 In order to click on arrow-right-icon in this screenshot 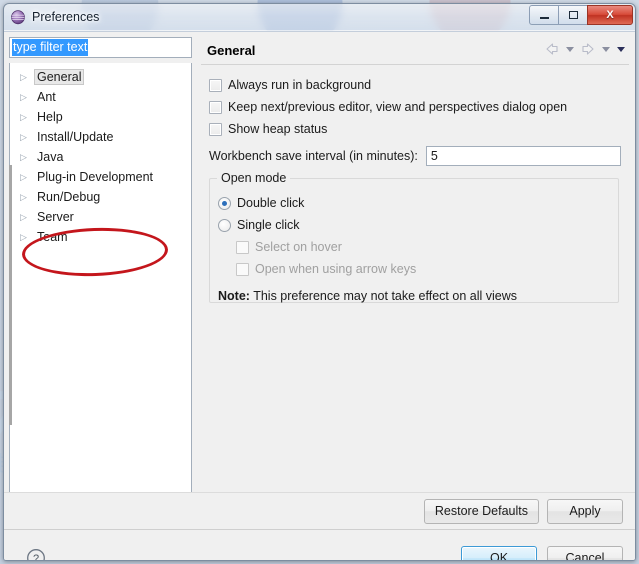, I will do `click(588, 49)`.